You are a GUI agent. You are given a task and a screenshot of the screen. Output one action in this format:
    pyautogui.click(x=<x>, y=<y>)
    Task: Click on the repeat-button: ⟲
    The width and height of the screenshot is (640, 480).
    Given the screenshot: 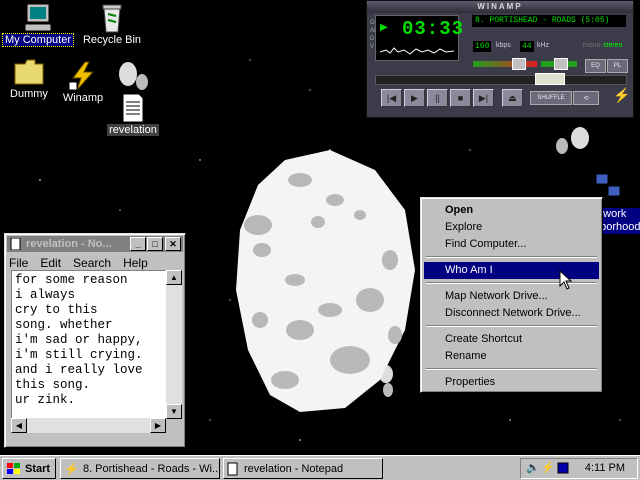 What is the action you would take?
    pyautogui.click(x=586, y=98)
    